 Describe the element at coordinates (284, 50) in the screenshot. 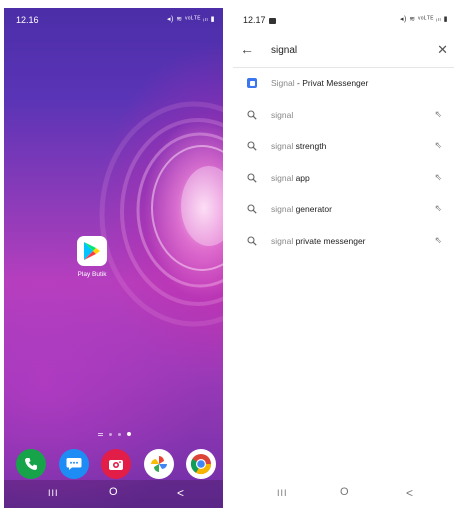

I see `search-input: signal` at that location.